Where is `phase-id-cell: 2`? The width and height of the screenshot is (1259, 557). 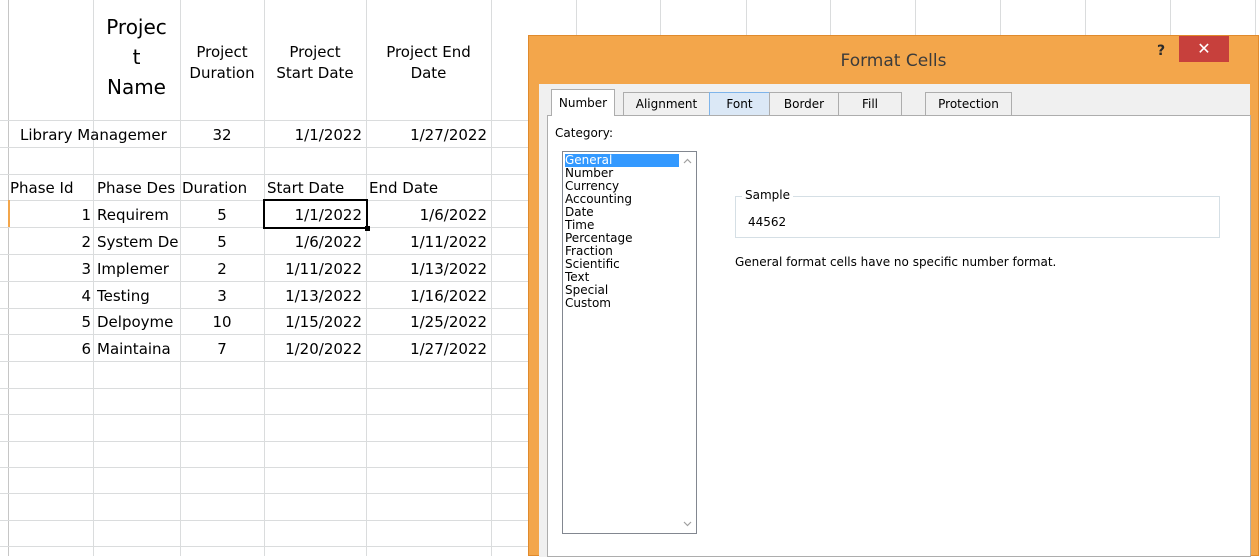
phase-id-cell: 2 is located at coordinates (45, 242).